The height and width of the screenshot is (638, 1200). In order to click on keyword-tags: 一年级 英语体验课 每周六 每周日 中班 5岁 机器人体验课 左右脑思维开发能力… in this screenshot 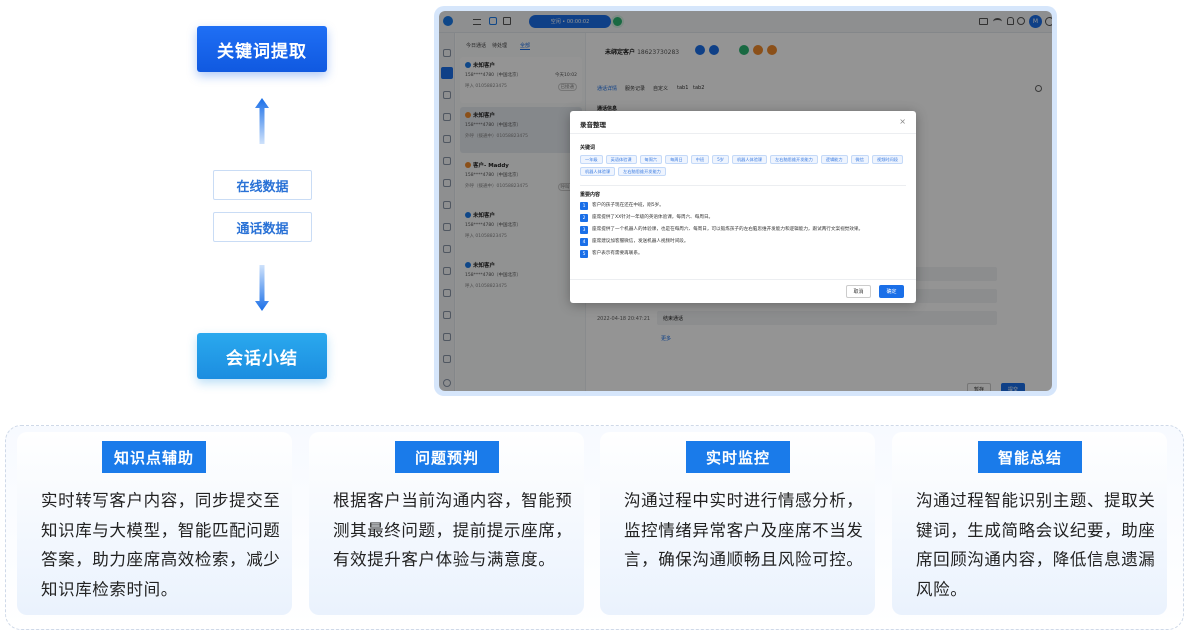, I will do `click(743, 165)`.